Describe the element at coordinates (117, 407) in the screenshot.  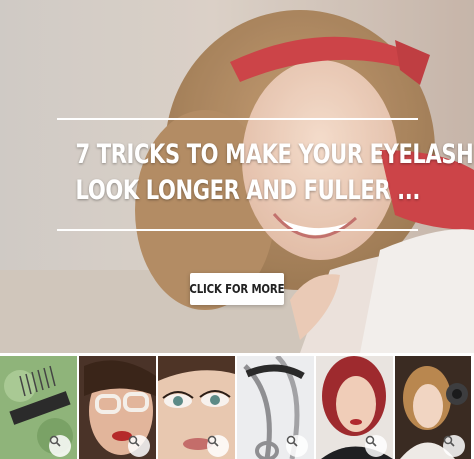
I see `thumbnail-woman-glasses` at that location.